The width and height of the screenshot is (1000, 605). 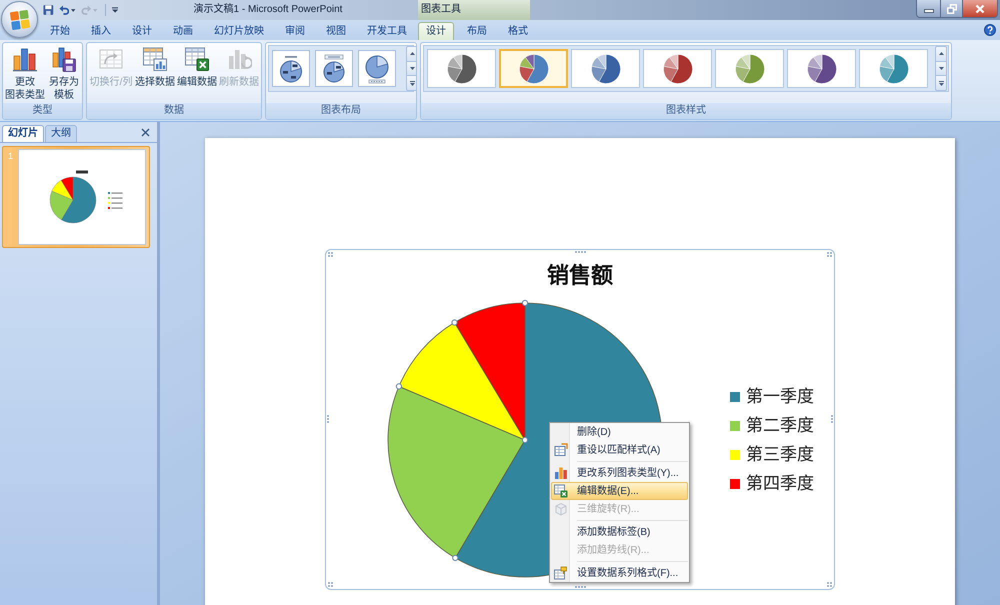 I want to click on ribbon-tab: 幻灯片放映, so click(x=239, y=31).